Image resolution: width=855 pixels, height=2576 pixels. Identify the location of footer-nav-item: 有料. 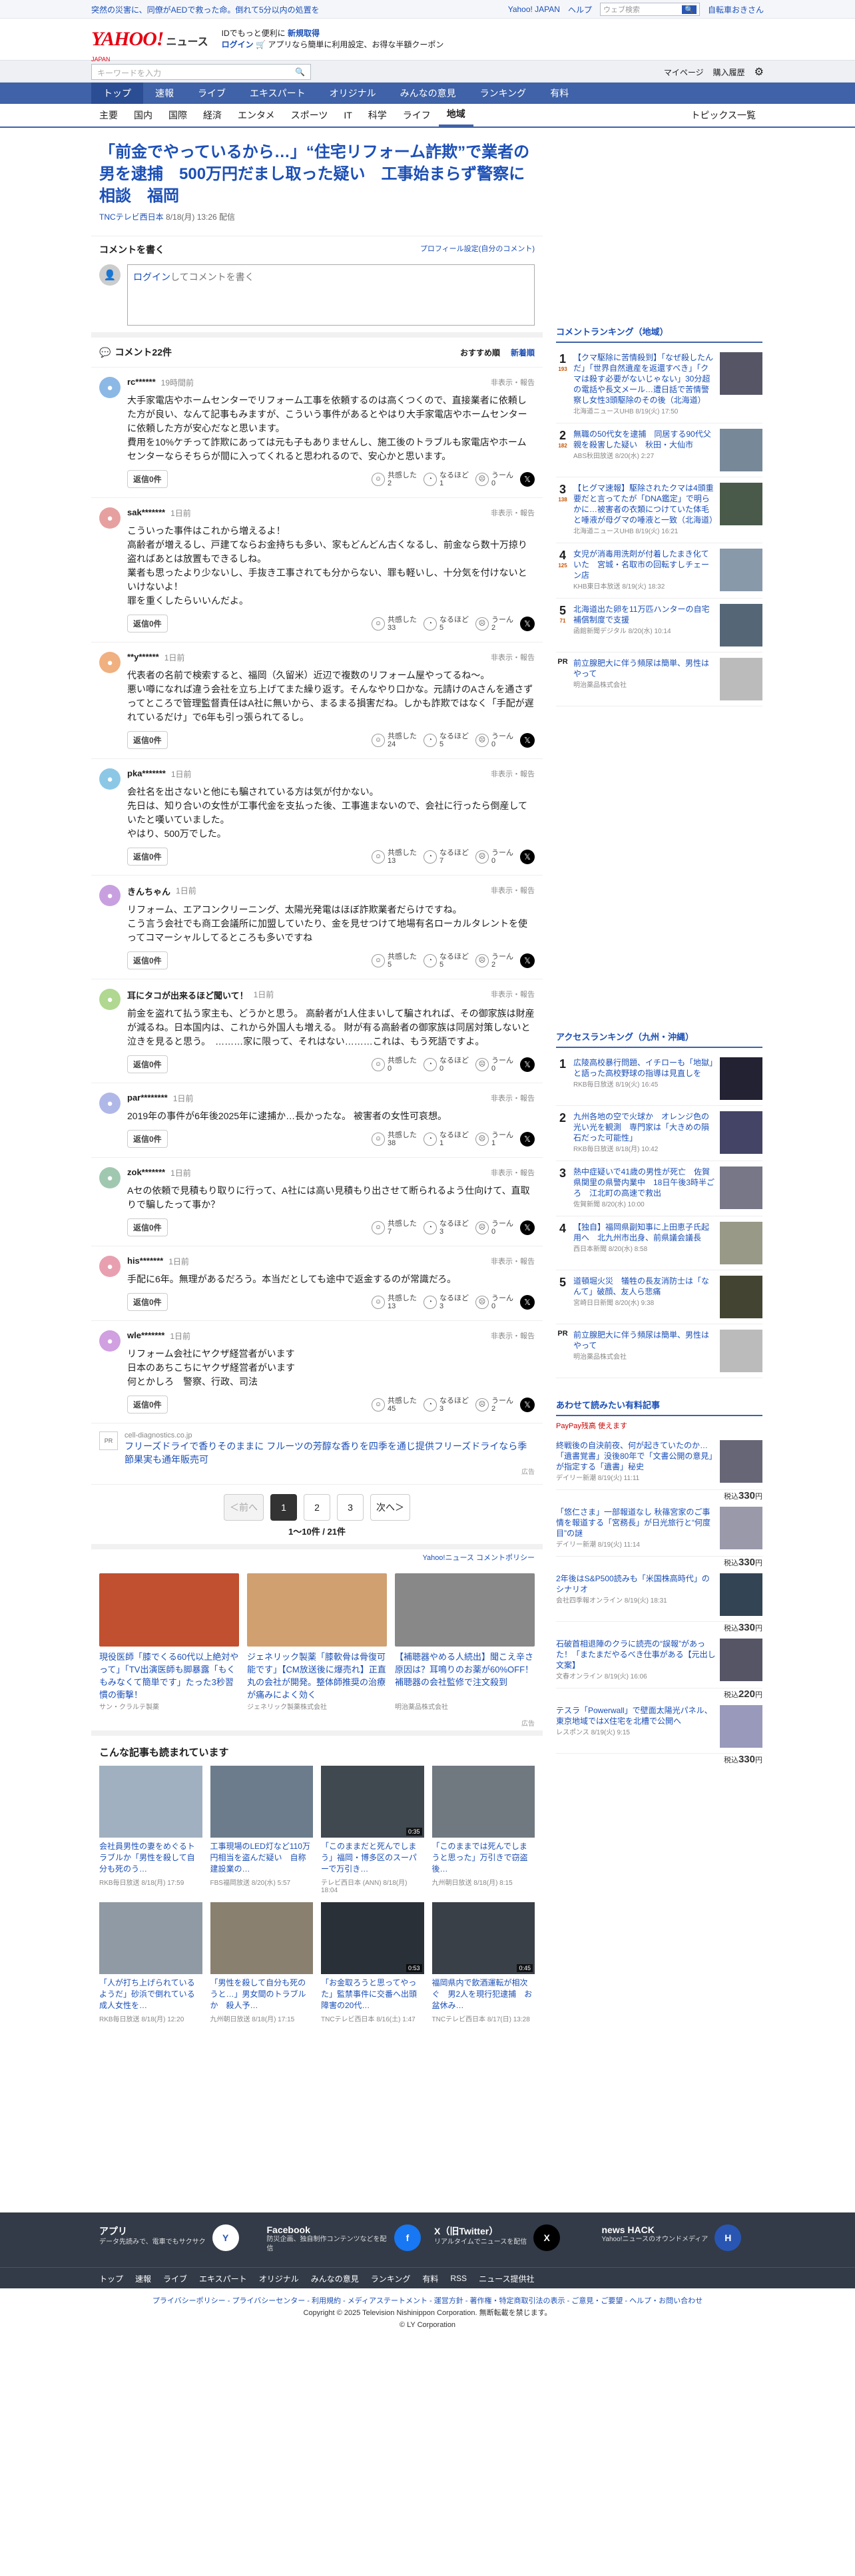
(430, 2279).